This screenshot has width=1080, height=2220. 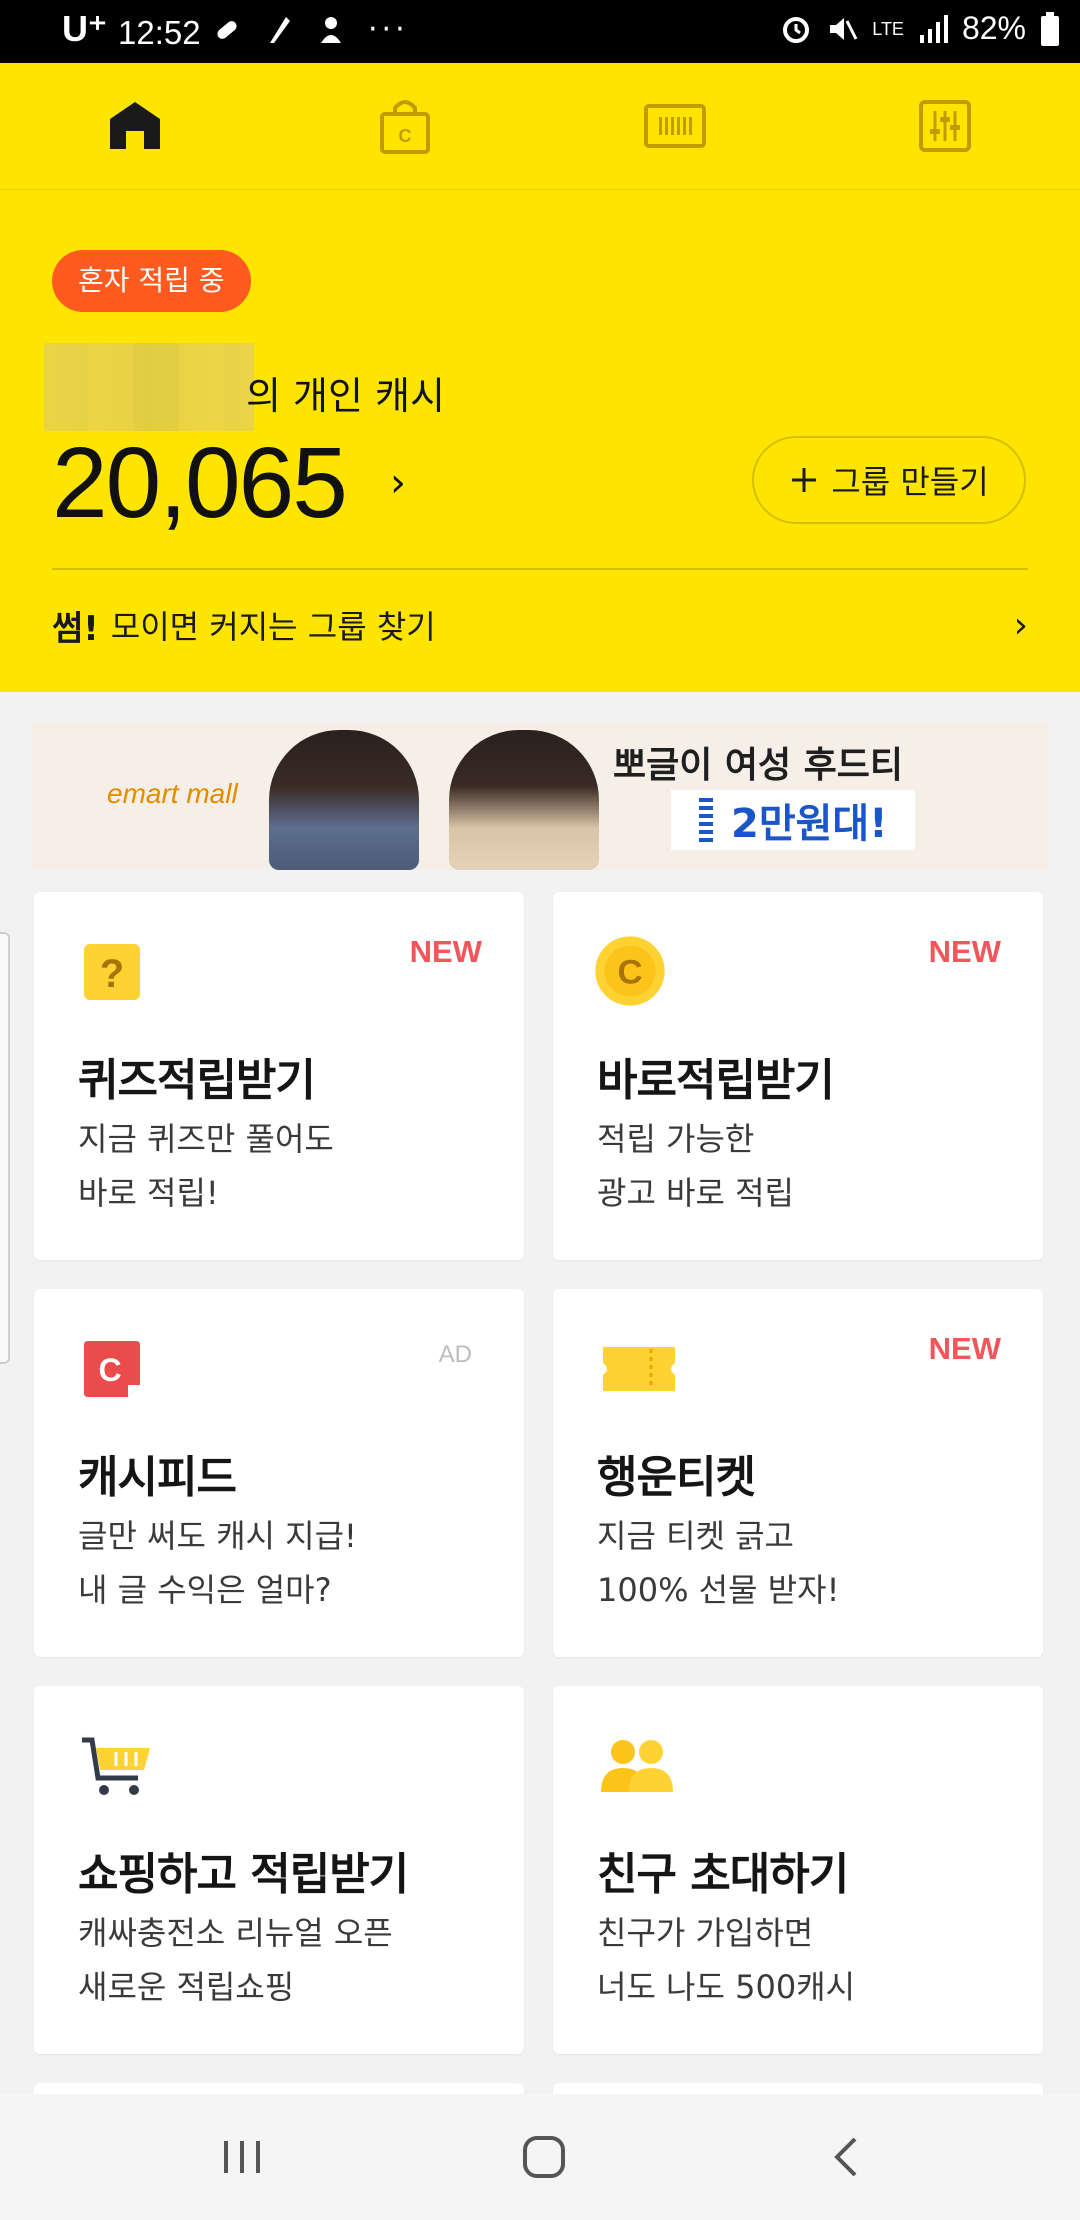 I want to click on system-nav-bar, so click(x=540, y=2157).